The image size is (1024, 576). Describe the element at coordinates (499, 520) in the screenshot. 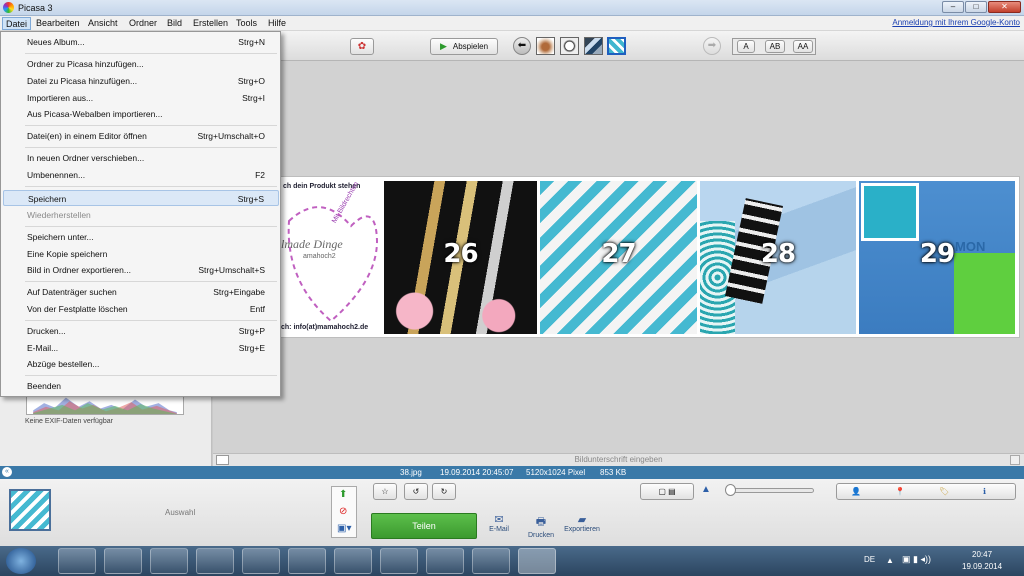

I see `envelope-icon: ✉` at that location.